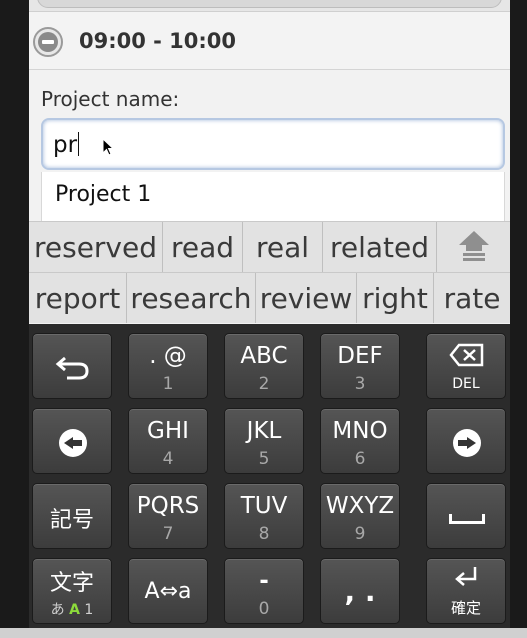 This screenshot has height=638, width=527. Describe the element at coordinates (168, 534) in the screenshot. I see `key-sublabel: 7` at that location.